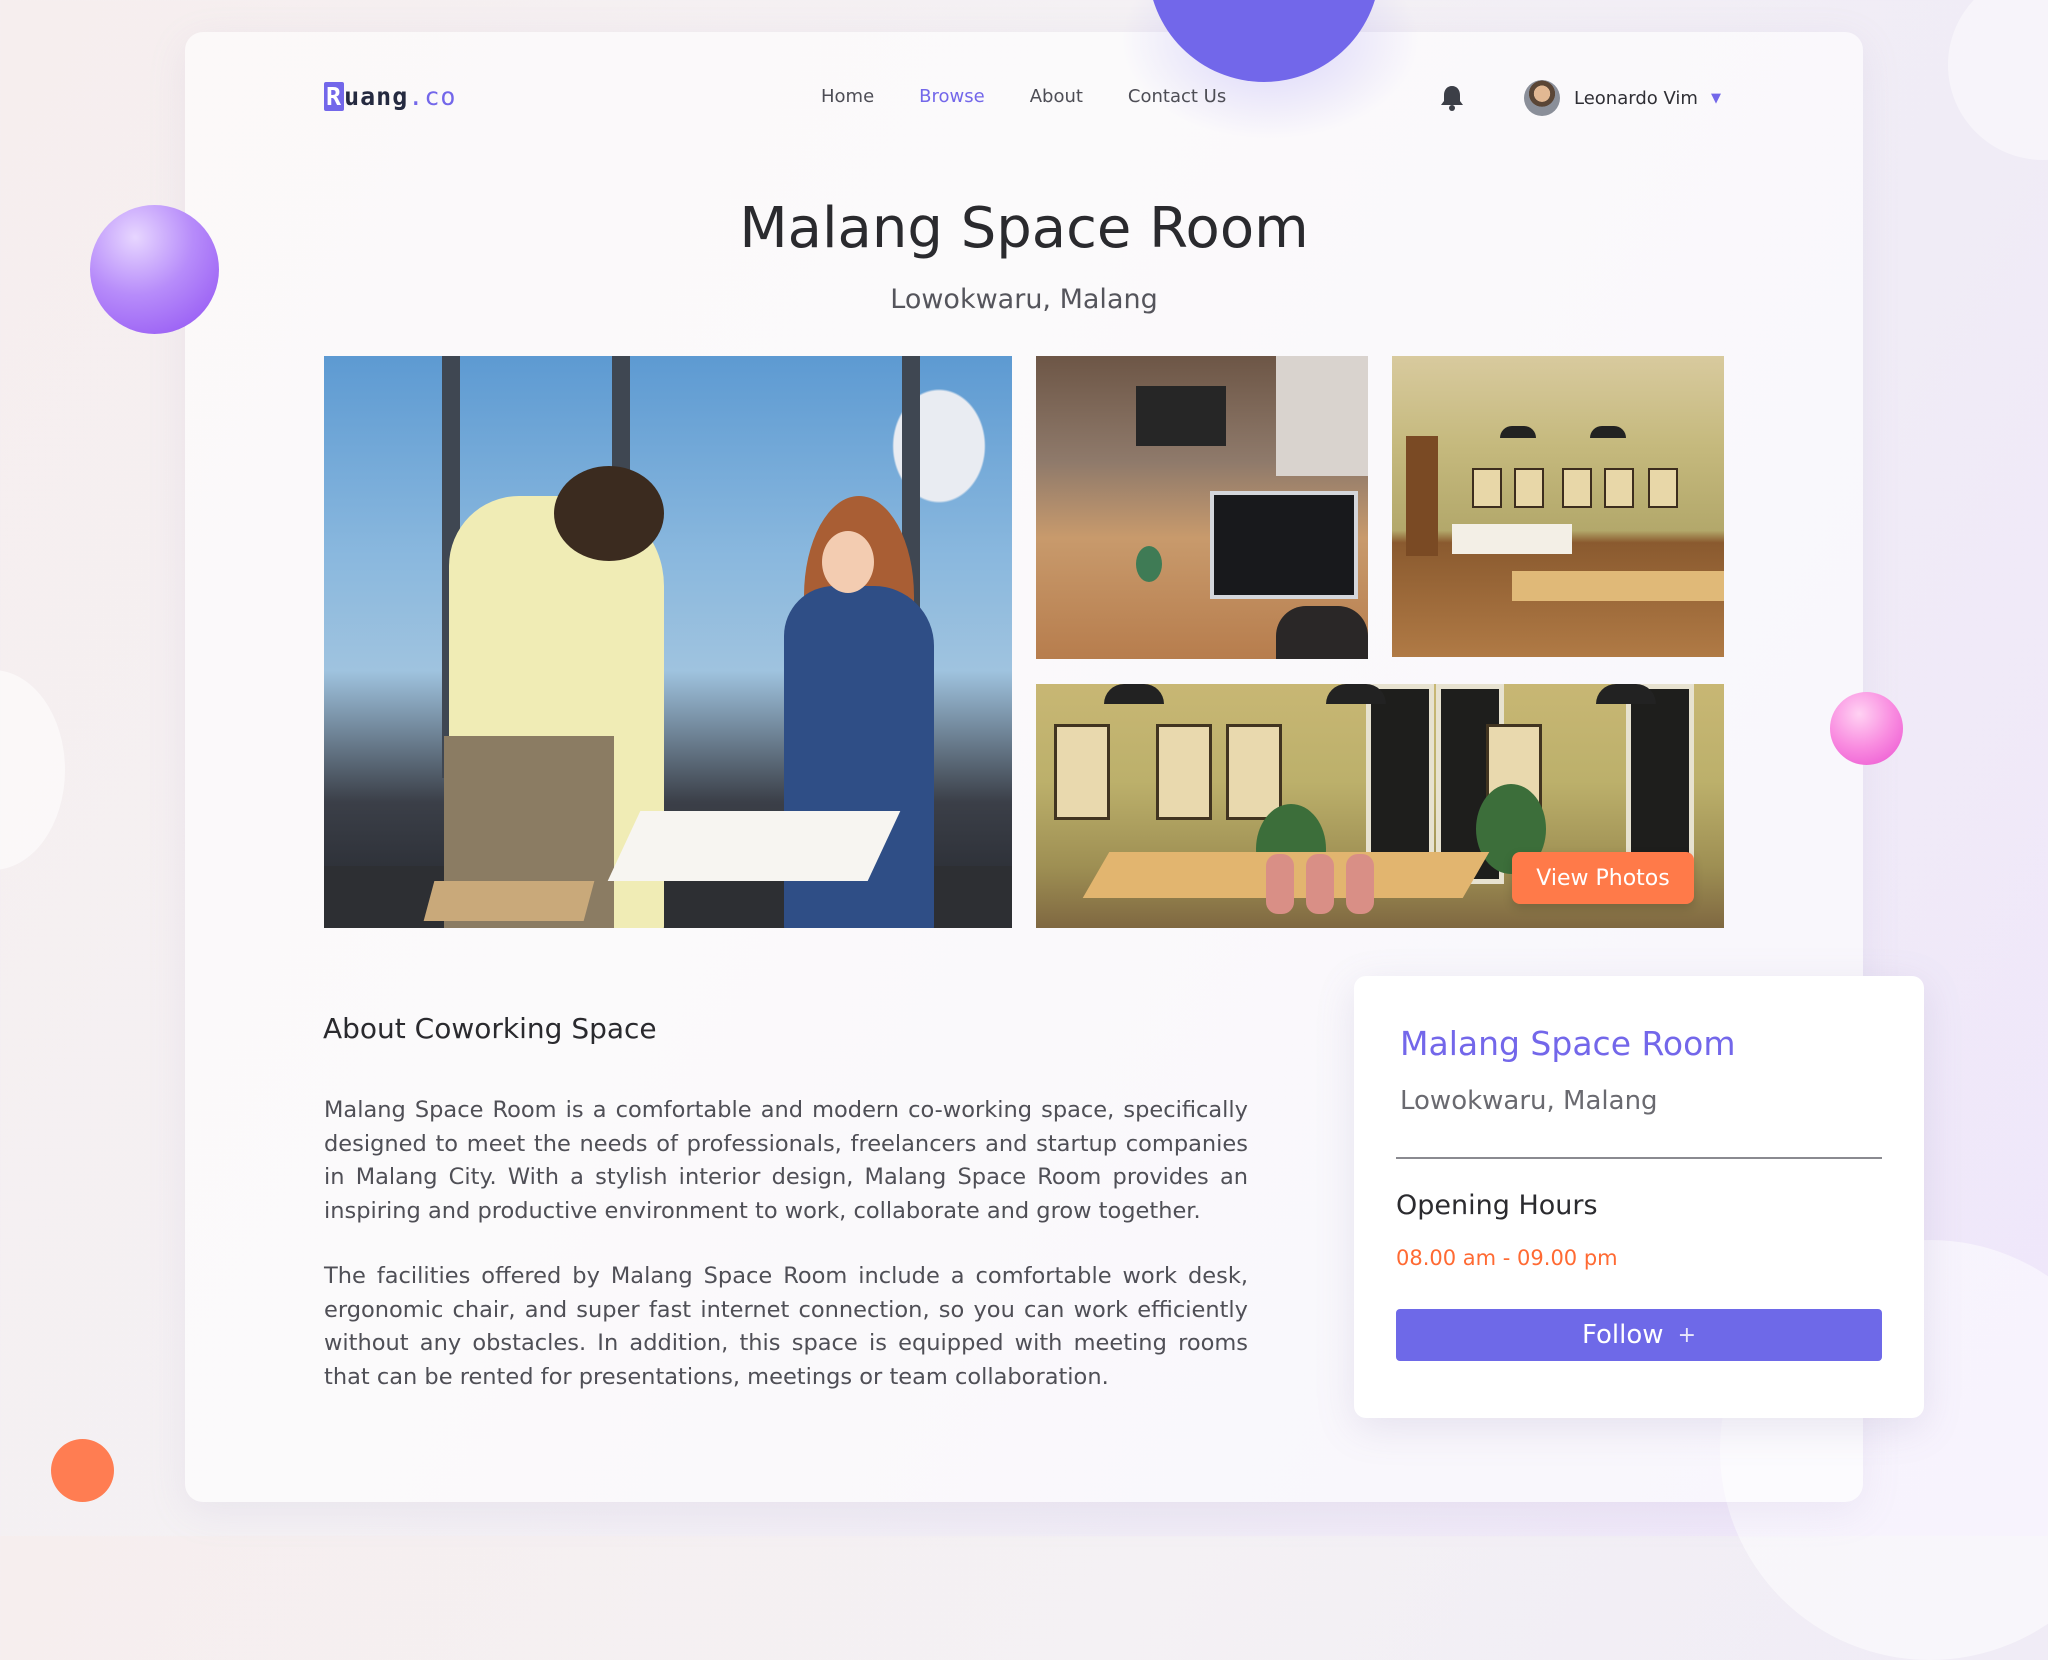 The height and width of the screenshot is (1660, 2048). What do you see at coordinates (1024, 299) in the screenshot?
I see `page-subtitle: Lowokwaru, Malang` at bounding box center [1024, 299].